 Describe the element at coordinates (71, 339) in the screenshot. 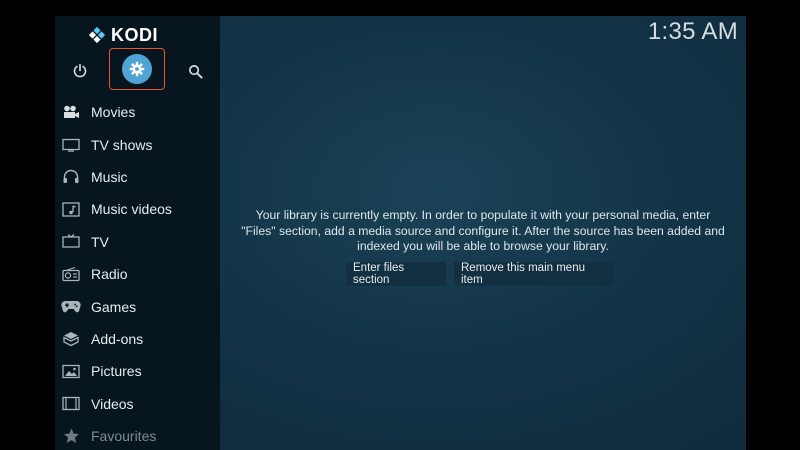

I see `addons-icon` at that location.